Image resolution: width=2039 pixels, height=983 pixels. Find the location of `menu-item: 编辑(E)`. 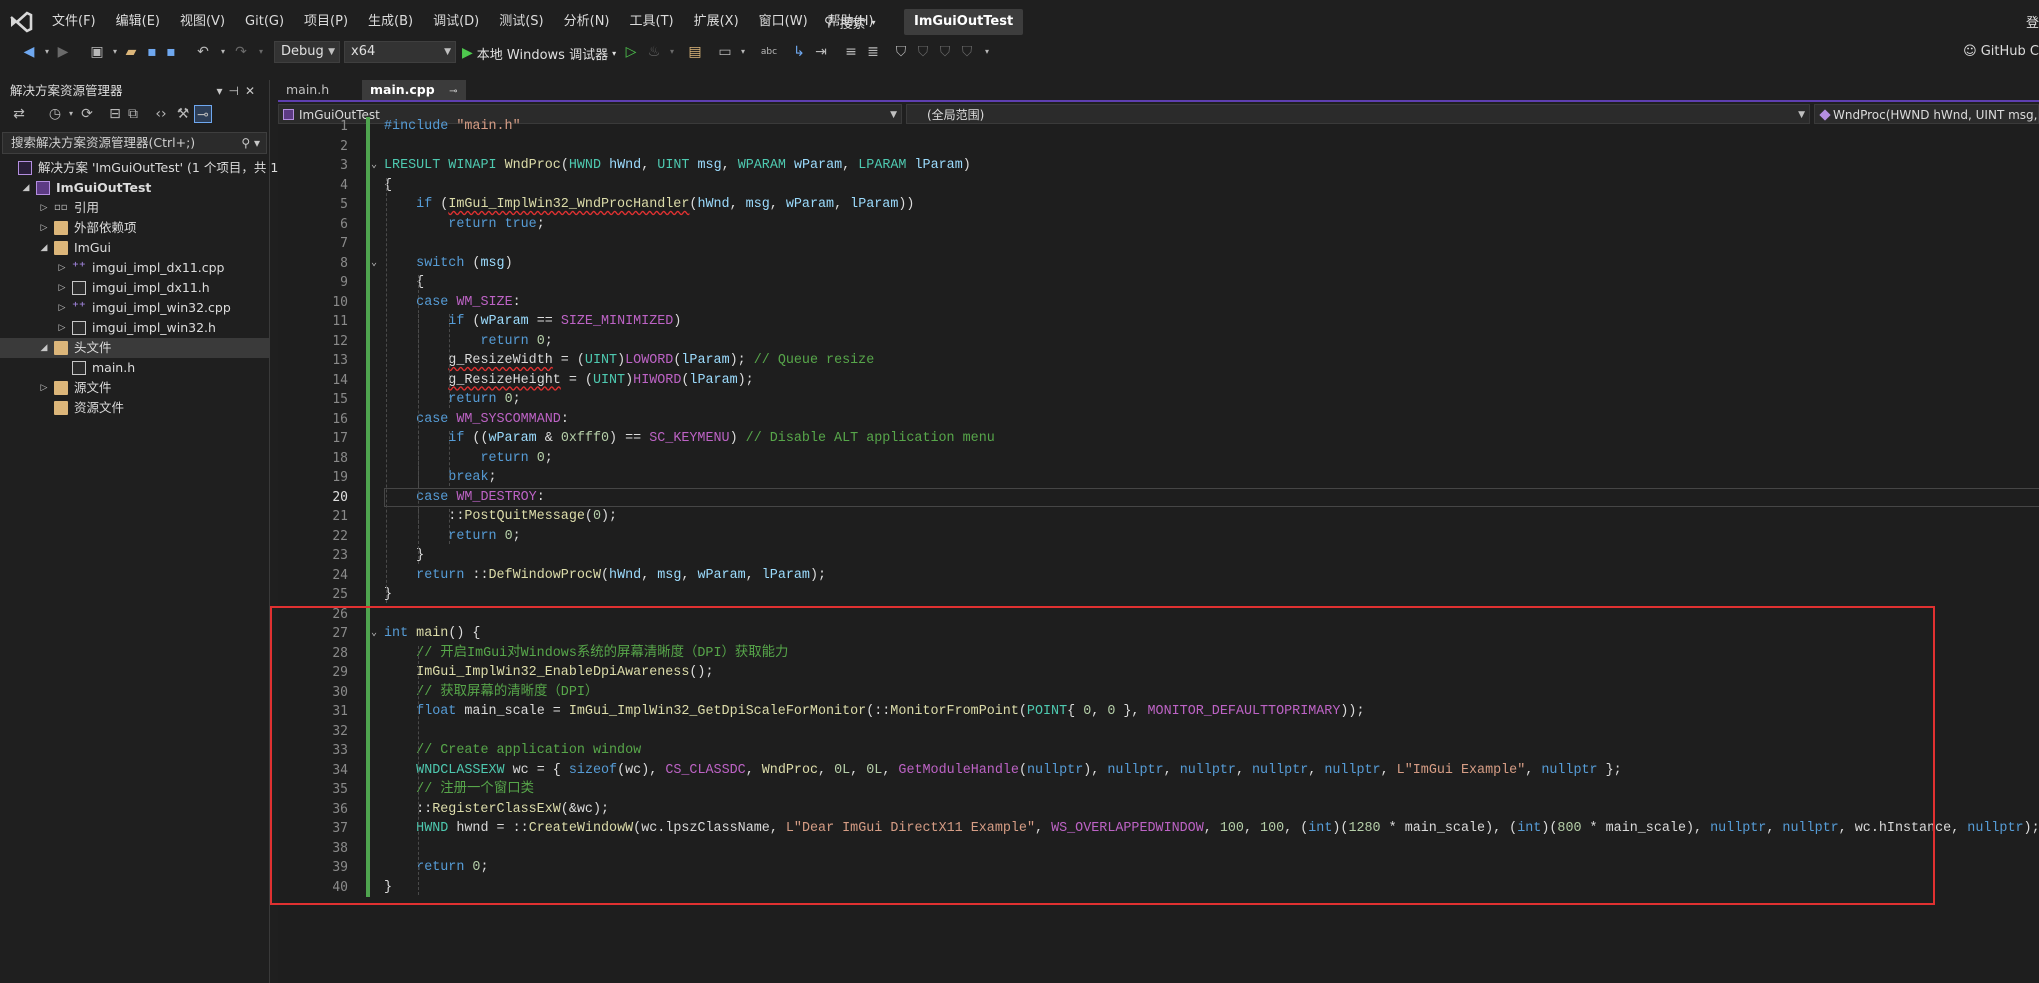

menu-item: 编辑(E) is located at coordinates (138, 22).